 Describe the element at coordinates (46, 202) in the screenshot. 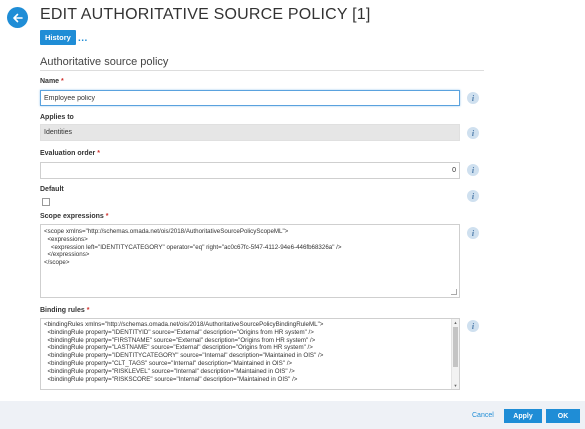

I see `default-checkbox` at that location.